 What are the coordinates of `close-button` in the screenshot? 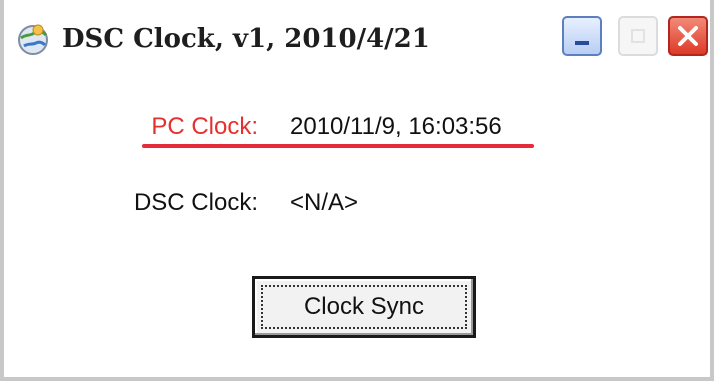 It's located at (688, 36).